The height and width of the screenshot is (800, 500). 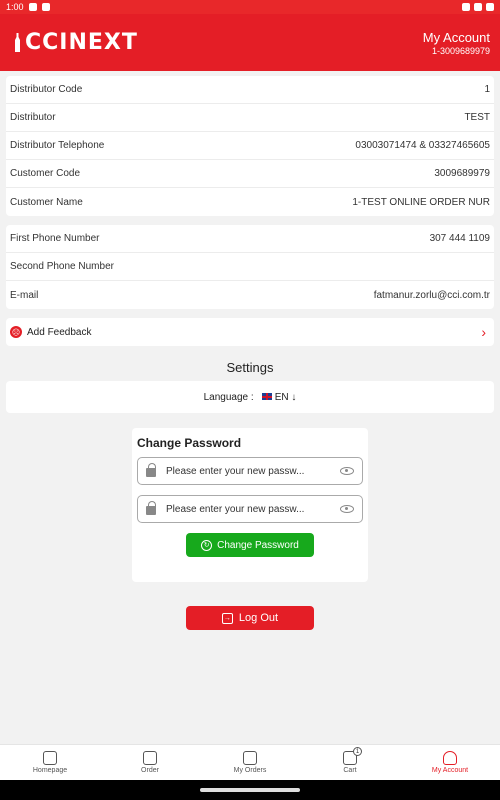 I want to click on info-label: Distributor Telephone, so click(x=57, y=145).